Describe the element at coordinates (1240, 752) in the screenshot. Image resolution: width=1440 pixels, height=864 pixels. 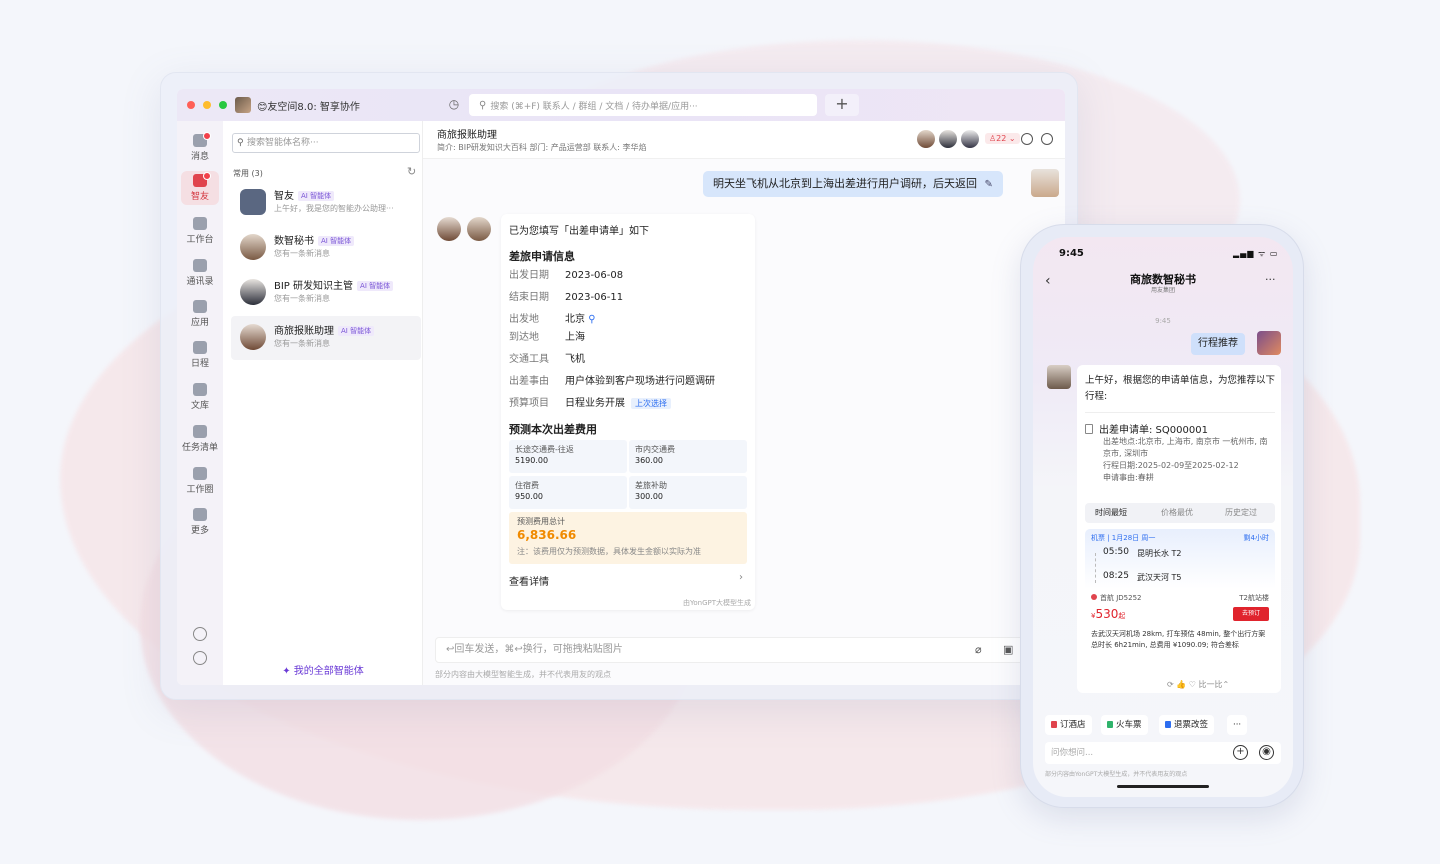
I see `plus-icon: +` at that location.